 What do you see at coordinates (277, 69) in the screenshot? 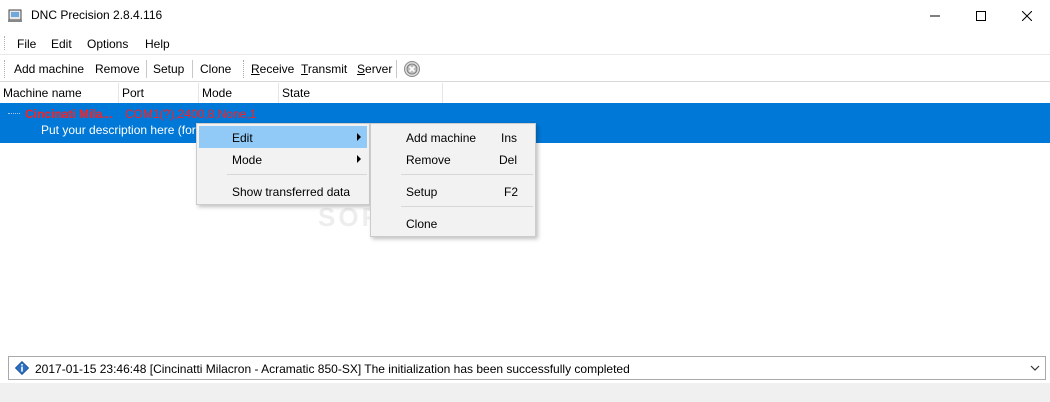
I see `receive-label: eceive` at bounding box center [277, 69].